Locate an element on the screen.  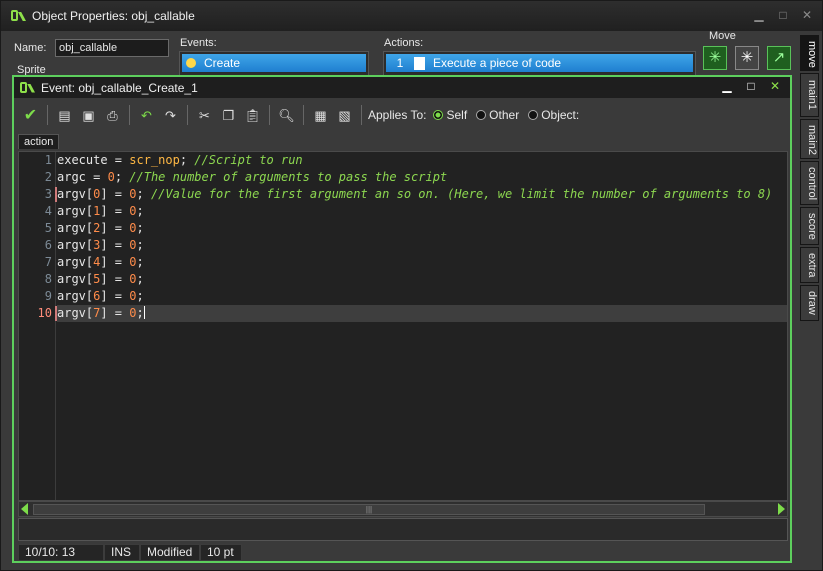
tab-score: score is located at coordinates (809, 226).